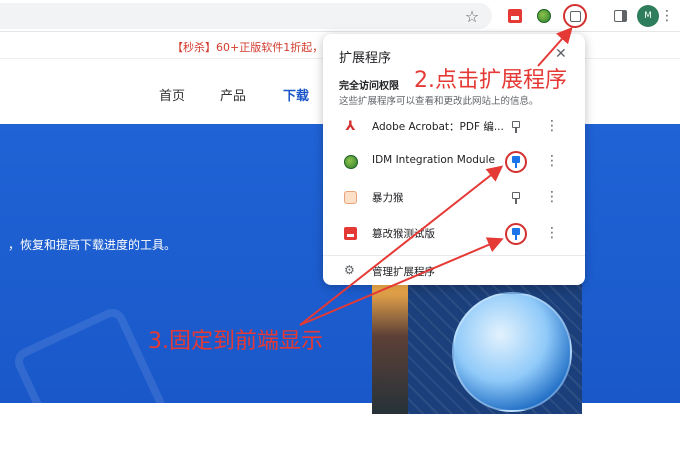 The image size is (680, 464). I want to click on idm-icon, so click(350, 161).